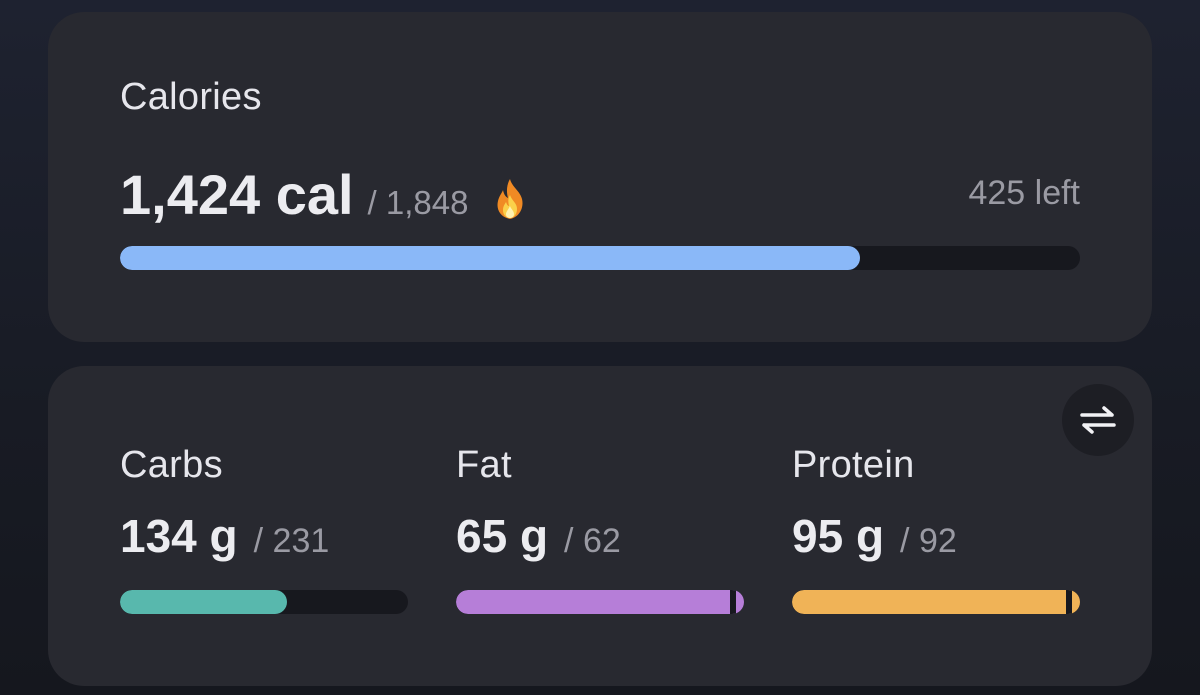 This screenshot has height=695, width=1200. What do you see at coordinates (490, 258) in the screenshot?
I see `calories-progress-fill` at bounding box center [490, 258].